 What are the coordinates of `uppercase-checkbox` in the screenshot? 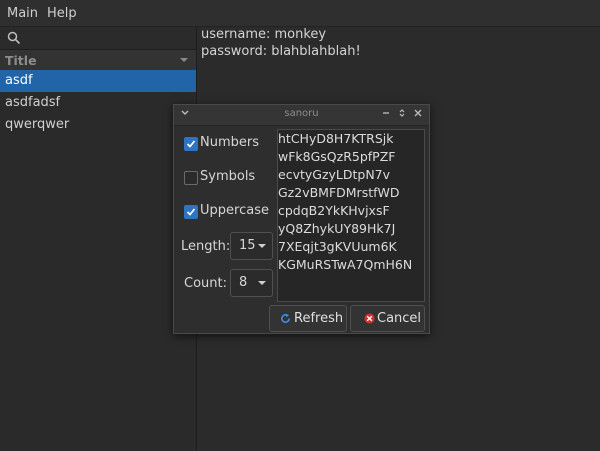 It's located at (191, 212).